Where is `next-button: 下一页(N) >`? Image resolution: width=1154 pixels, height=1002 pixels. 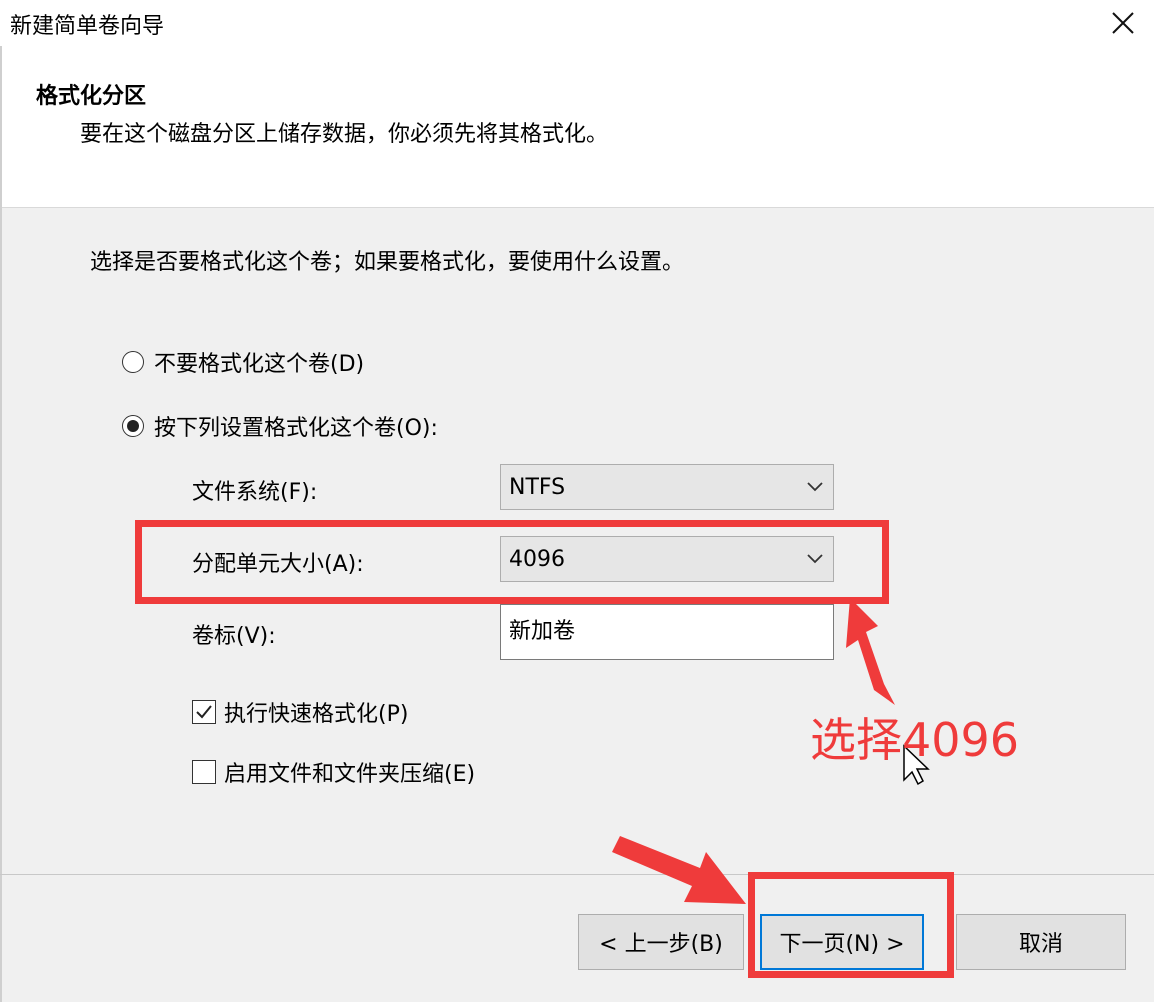 next-button: 下一页(N) > is located at coordinates (842, 942).